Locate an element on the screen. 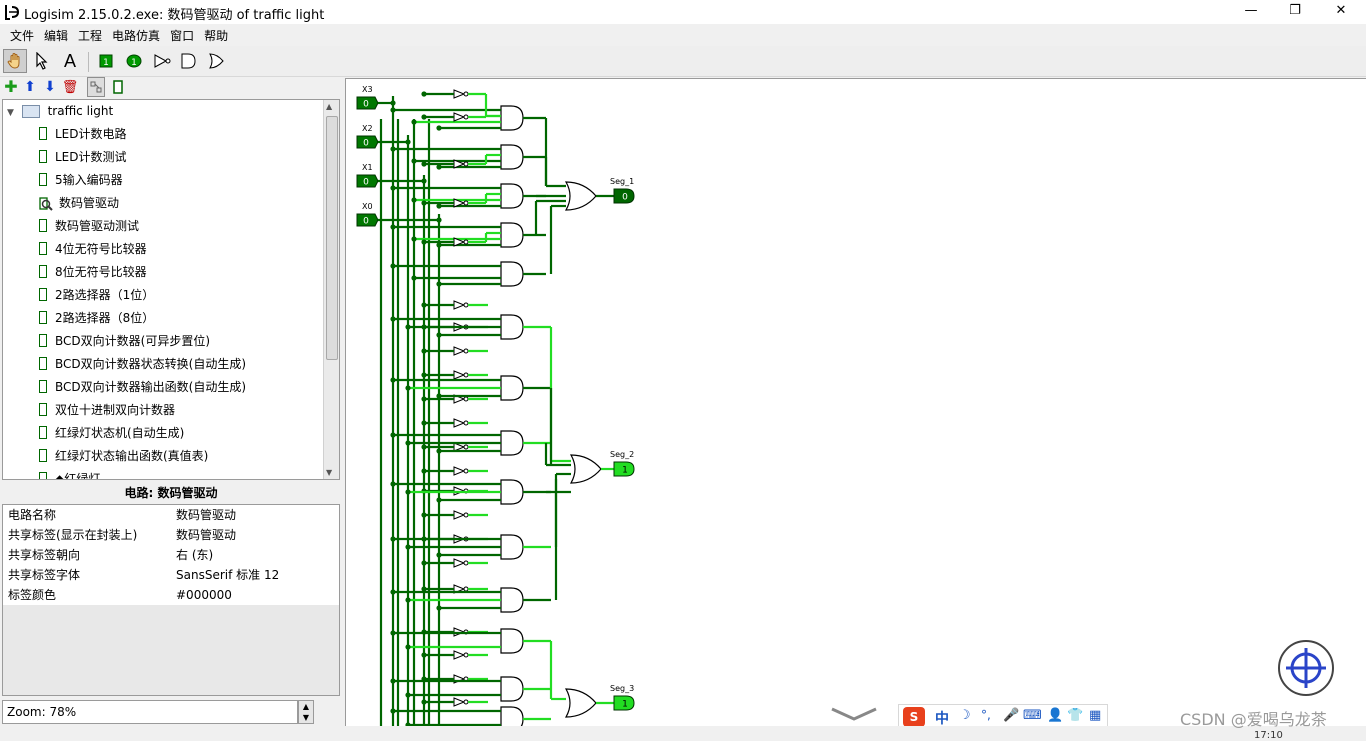 Image resolution: width=1366 pixels, height=741 pixels. property-row: 电路名称 数码管驱动 is located at coordinates (171, 515).